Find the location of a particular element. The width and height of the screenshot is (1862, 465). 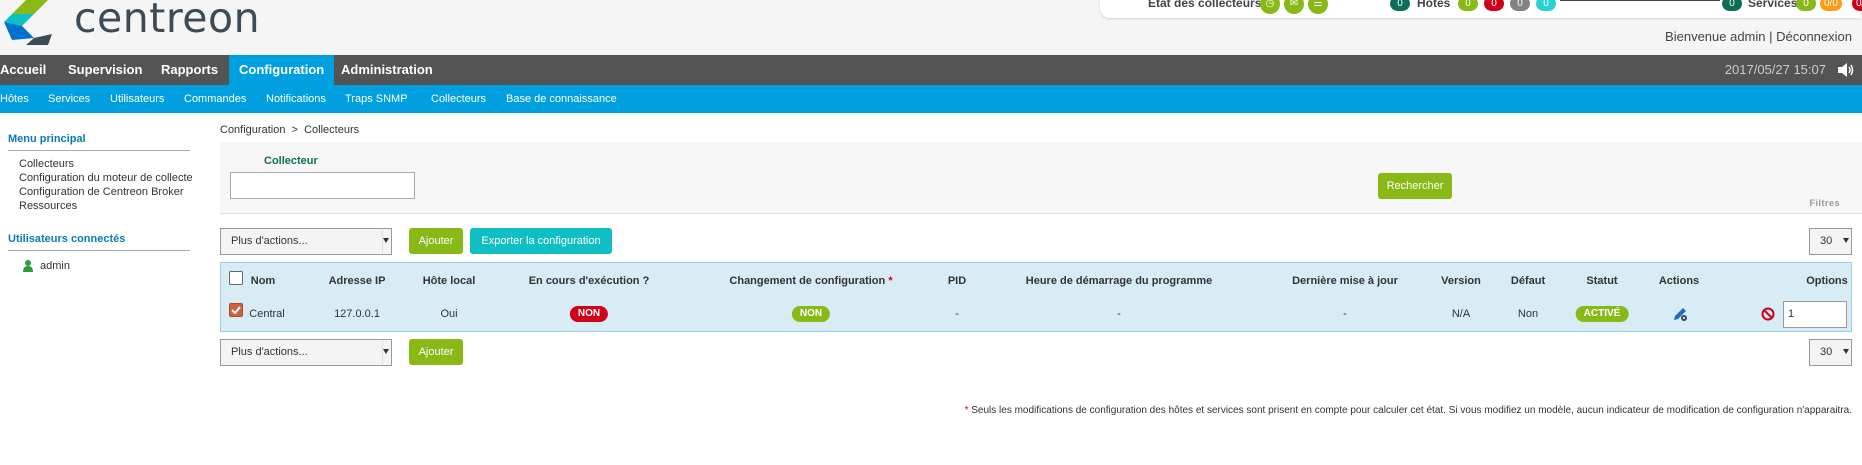

disable-icon is located at coordinates (1768, 314).